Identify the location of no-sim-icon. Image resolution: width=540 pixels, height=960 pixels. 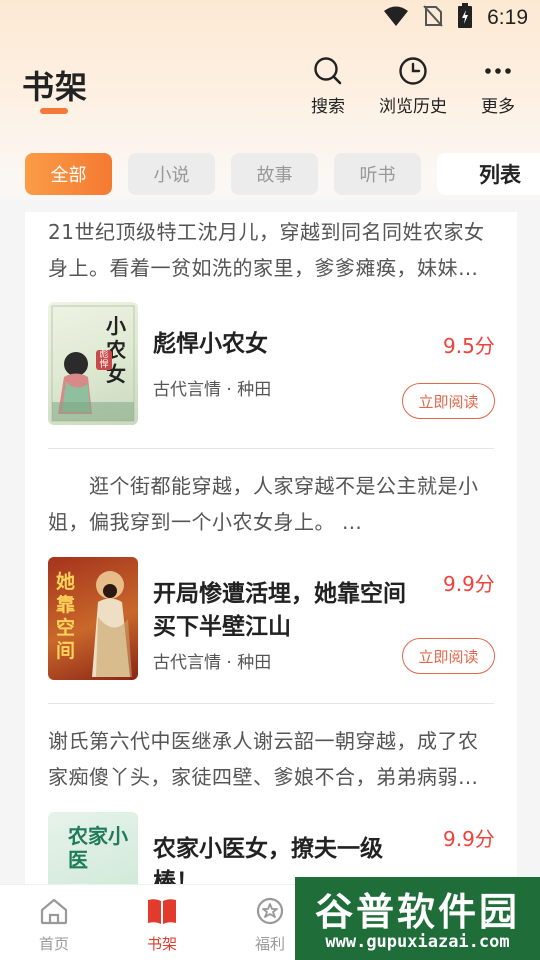
(433, 18).